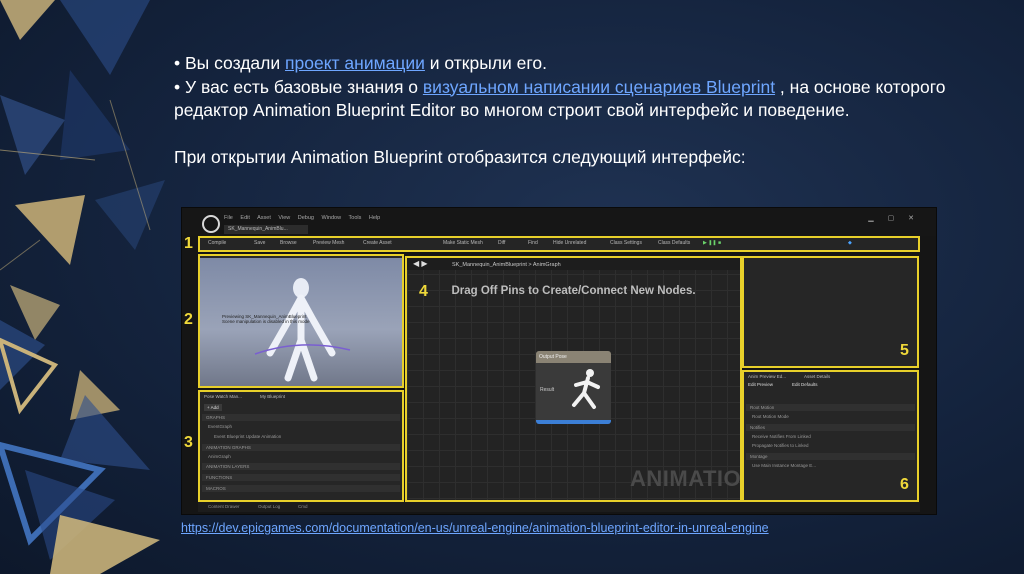  Describe the element at coordinates (188, 243) in the screenshot. I see `region-number-1: 1` at that location.